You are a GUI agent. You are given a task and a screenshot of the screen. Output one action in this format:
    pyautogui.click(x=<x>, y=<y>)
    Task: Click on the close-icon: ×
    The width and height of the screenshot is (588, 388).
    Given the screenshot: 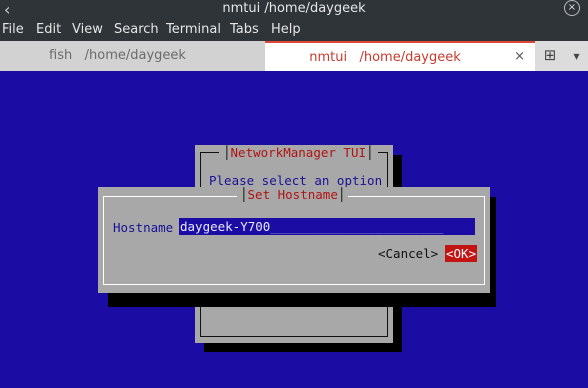 What is the action you would take?
    pyautogui.click(x=572, y=8)
    